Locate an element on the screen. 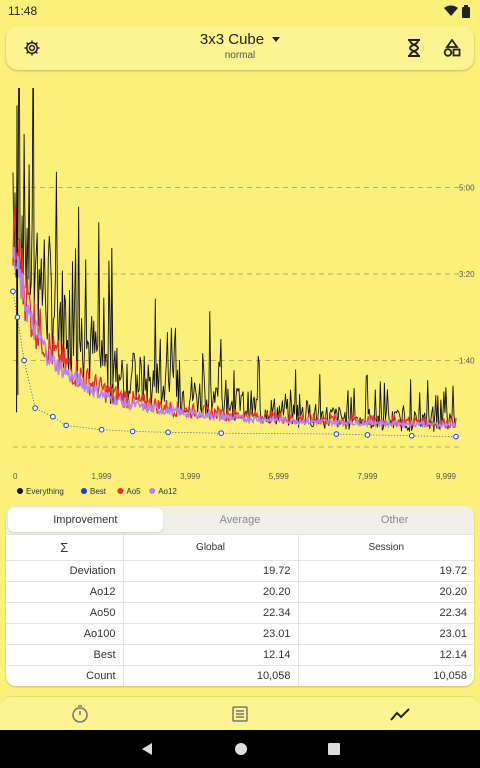 The width and height of the screenshot is (480, 768). system-navigation is located at coordinates (240, 749).